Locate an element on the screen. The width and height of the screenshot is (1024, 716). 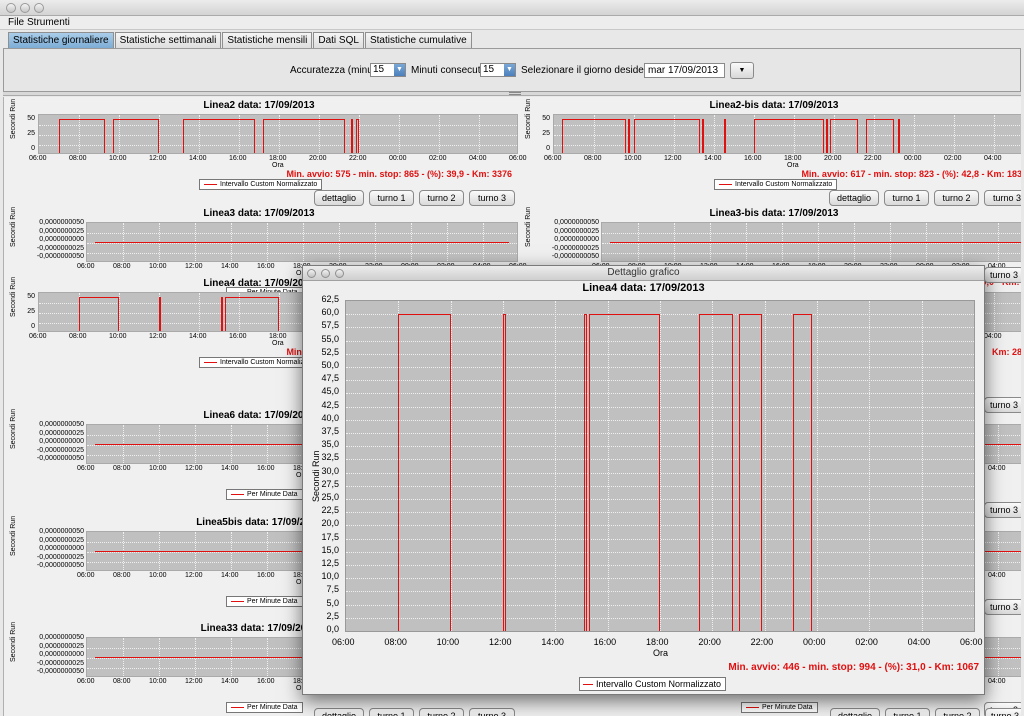
y-tick: -0,0000000050 is located at coordinates (60, 256).